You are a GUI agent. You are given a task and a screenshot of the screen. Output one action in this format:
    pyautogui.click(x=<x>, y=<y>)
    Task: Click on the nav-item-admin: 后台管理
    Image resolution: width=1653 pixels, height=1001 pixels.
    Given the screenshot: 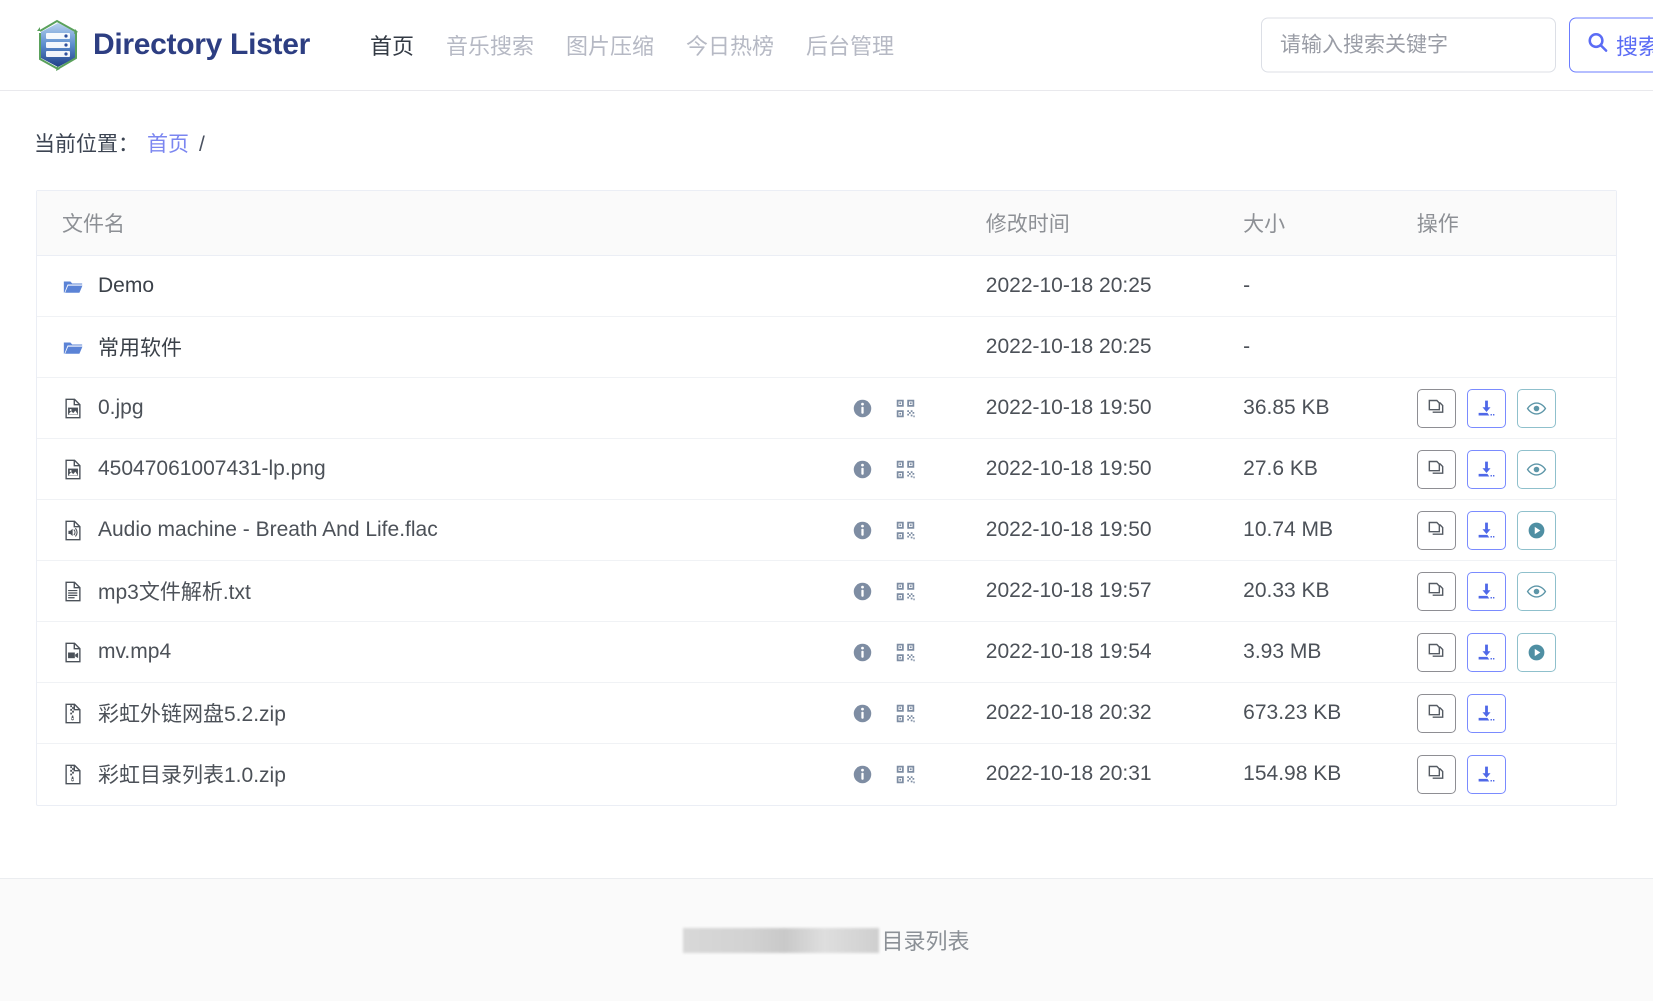 What is the action you would take?
    pyautogui.click(x=850, y=45)
    